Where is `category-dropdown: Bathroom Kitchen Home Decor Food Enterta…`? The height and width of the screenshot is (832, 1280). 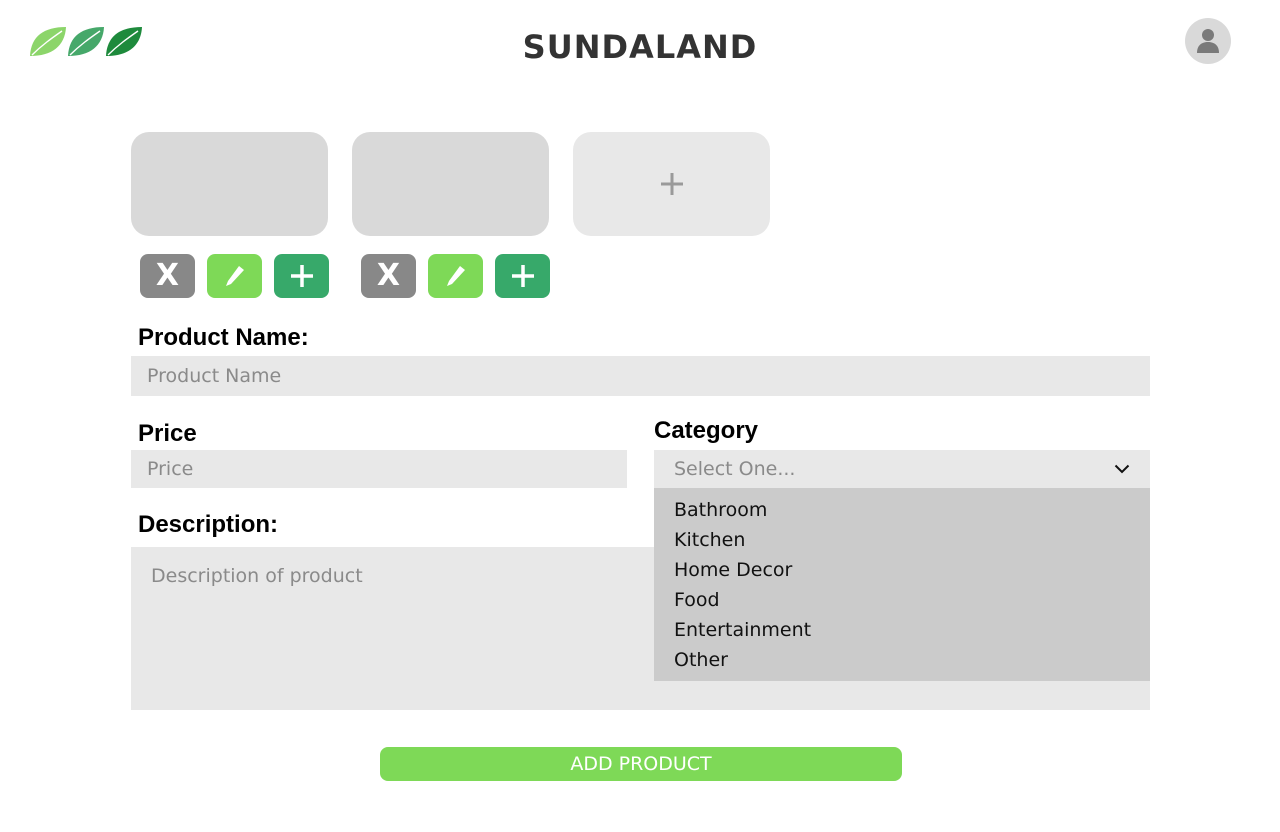 category-dropdown: Bathroom Kitchen Home Decor Food Enterta… is located at coordinates (902, 584).